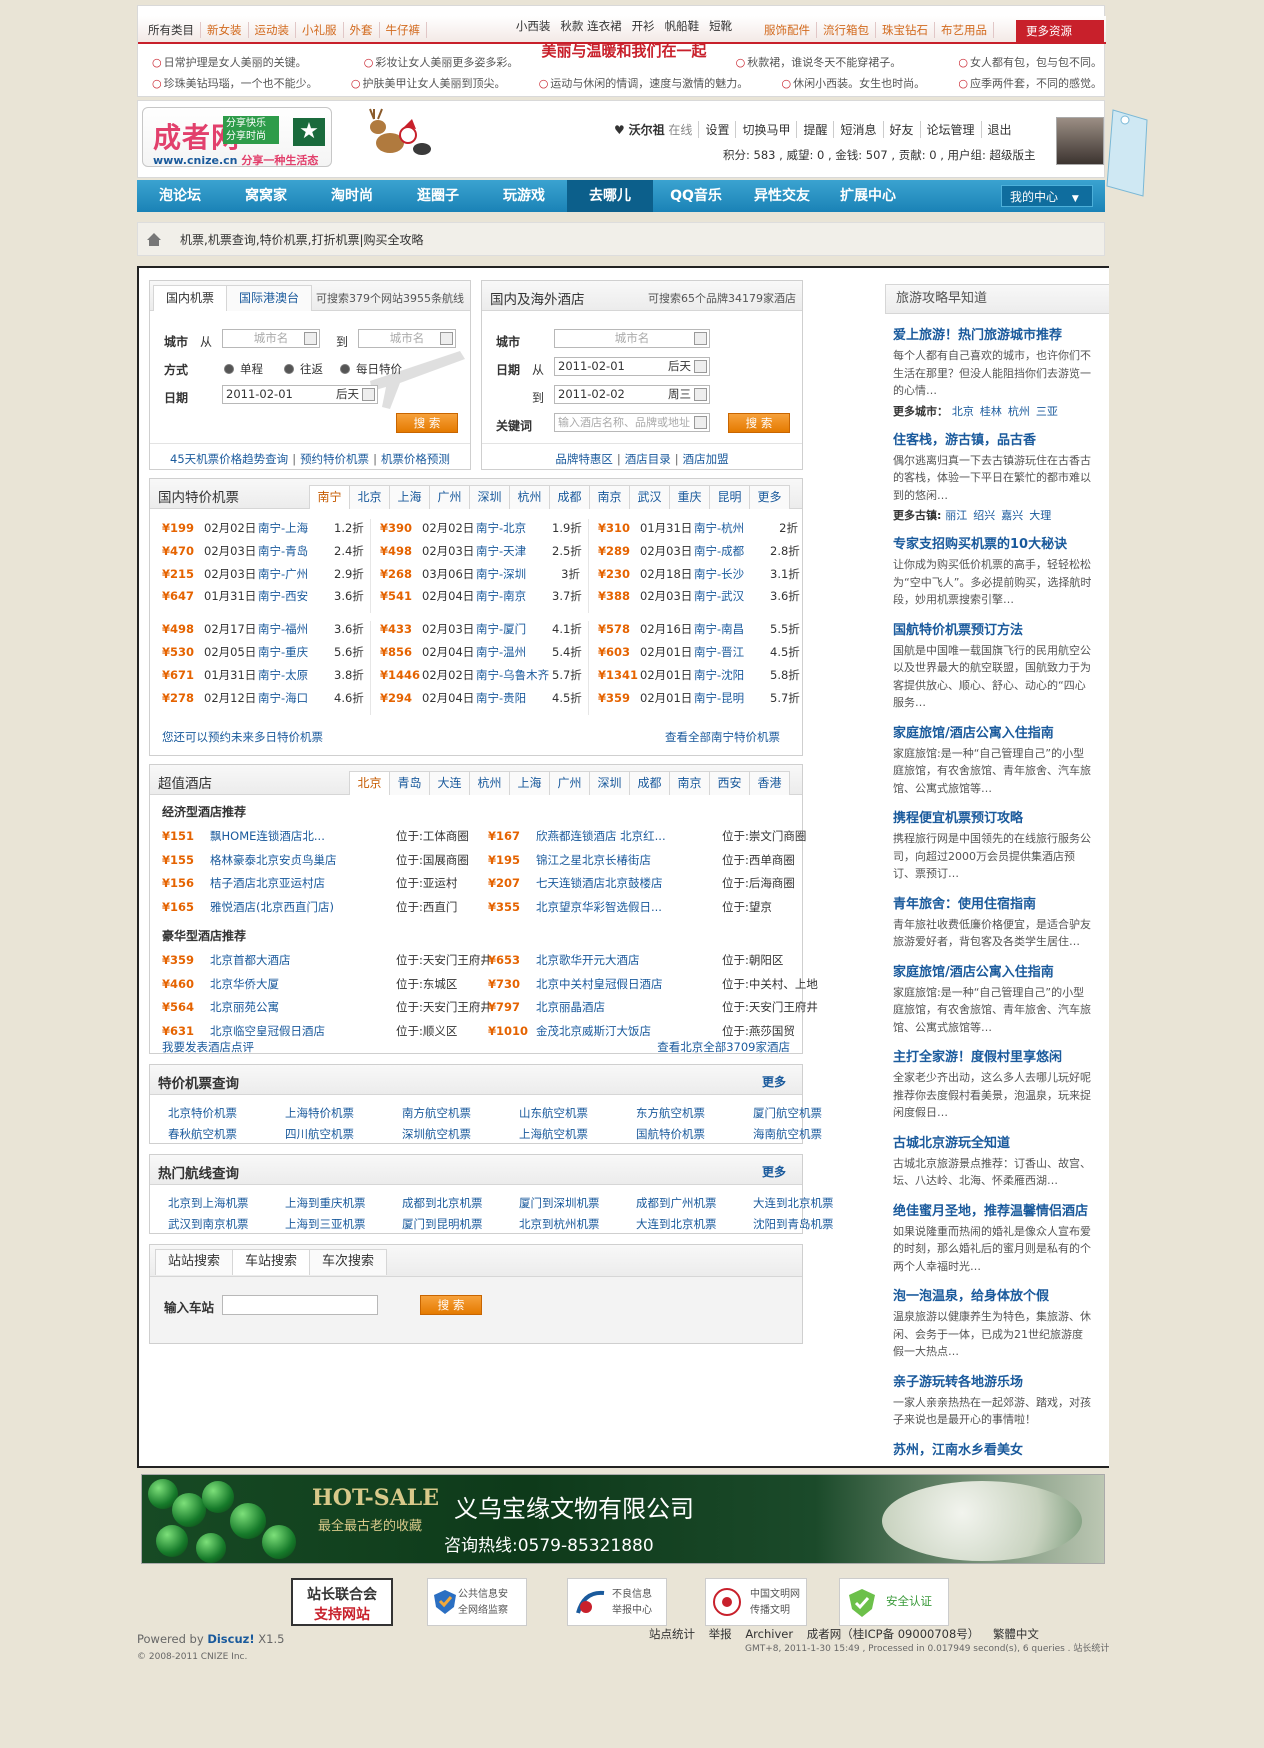  I want to click on cat-item: 珠宝钻石, so click(905, 30).